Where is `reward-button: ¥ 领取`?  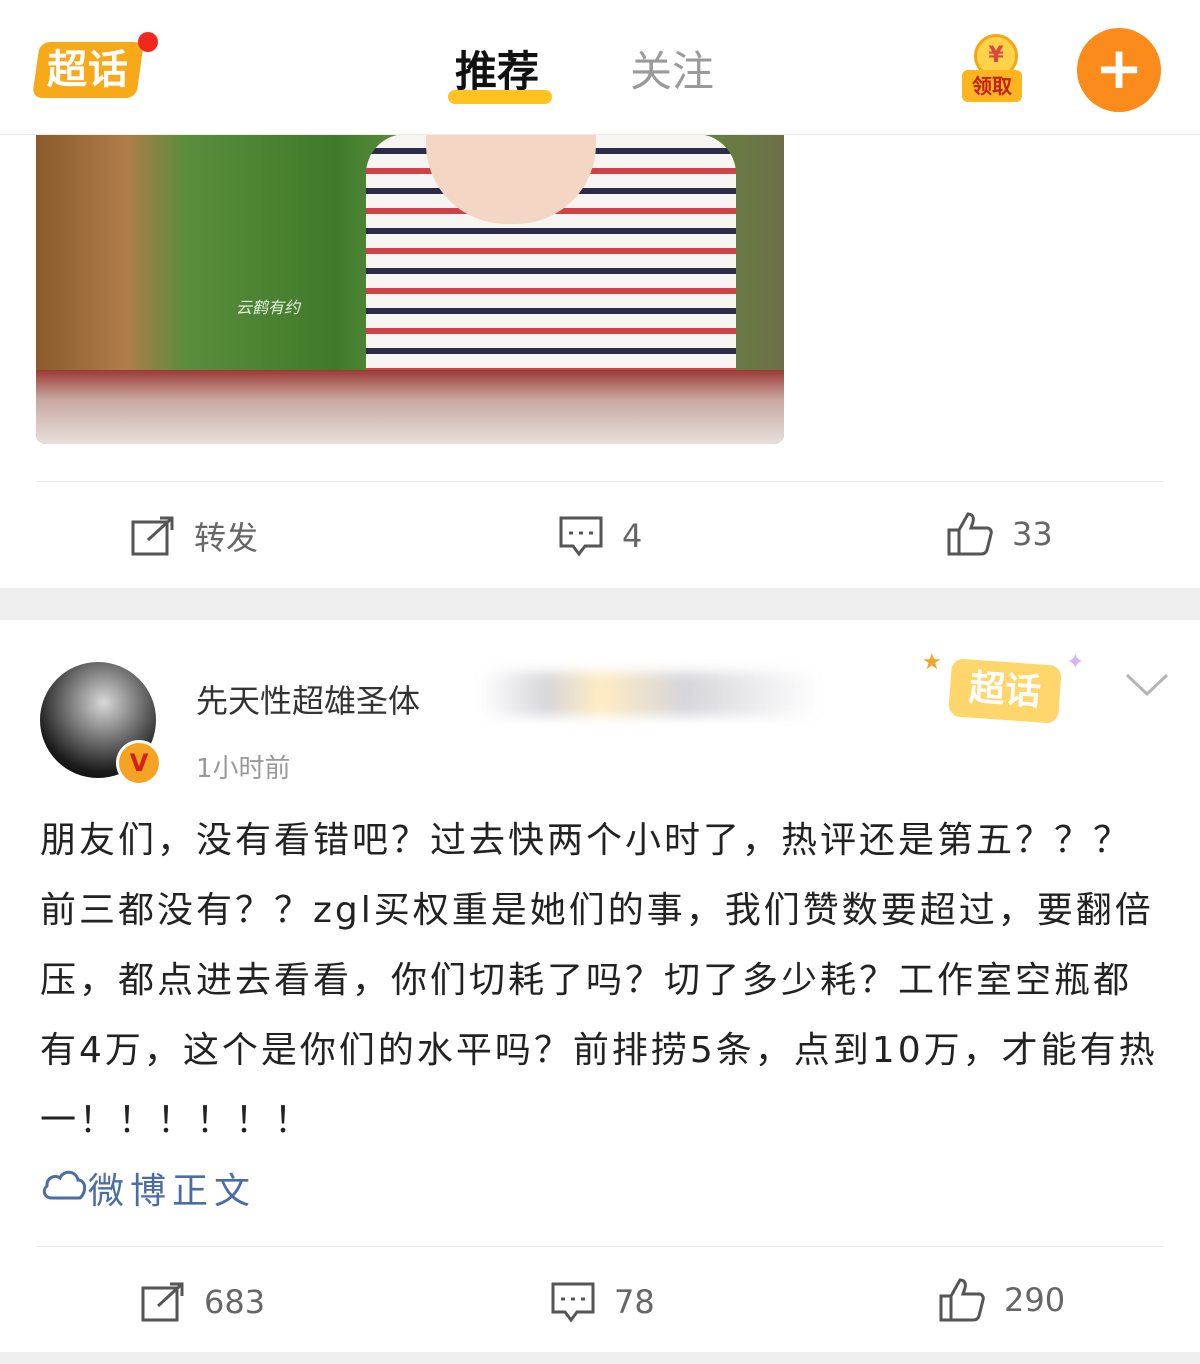 reward-button: ¥ 领取 is located at coordinates (992, 70).